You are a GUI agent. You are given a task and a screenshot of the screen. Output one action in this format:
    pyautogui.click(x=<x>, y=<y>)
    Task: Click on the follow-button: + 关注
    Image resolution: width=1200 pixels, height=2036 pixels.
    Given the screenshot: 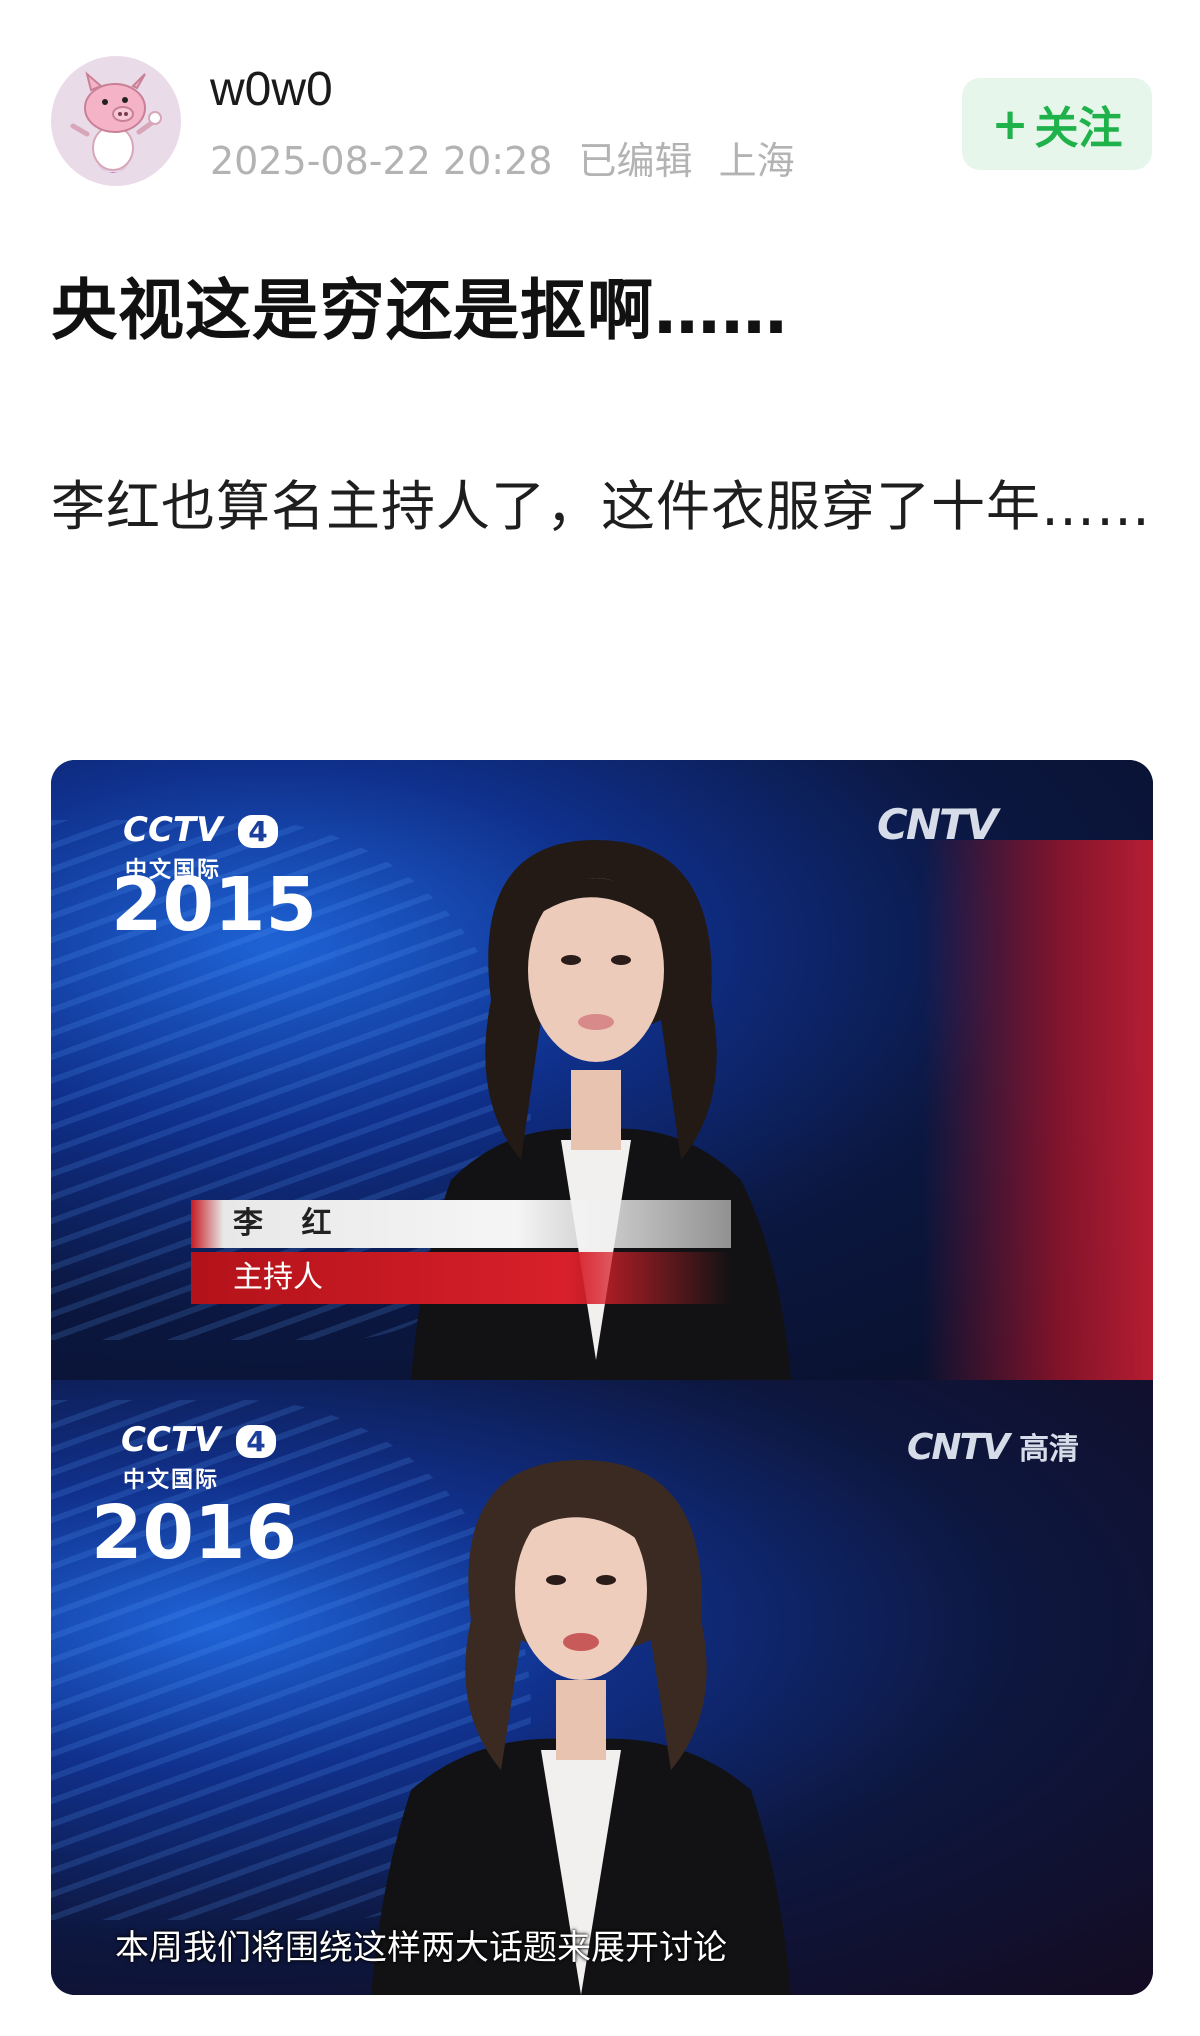 What is the action you would take?
    pyautogui.click(x=1057, y=124)
    